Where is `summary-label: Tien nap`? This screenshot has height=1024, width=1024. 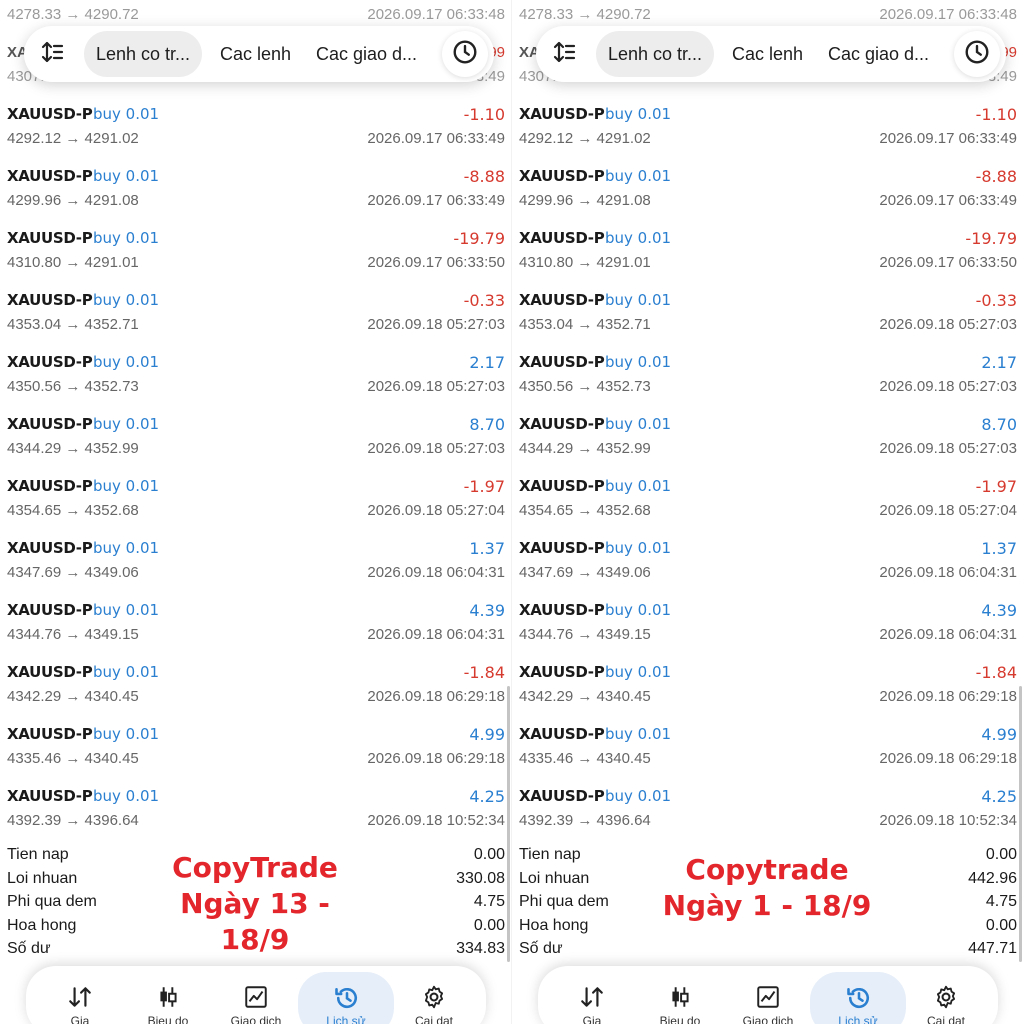 summary-label: Tien nap is located at coordinates (550, 854).